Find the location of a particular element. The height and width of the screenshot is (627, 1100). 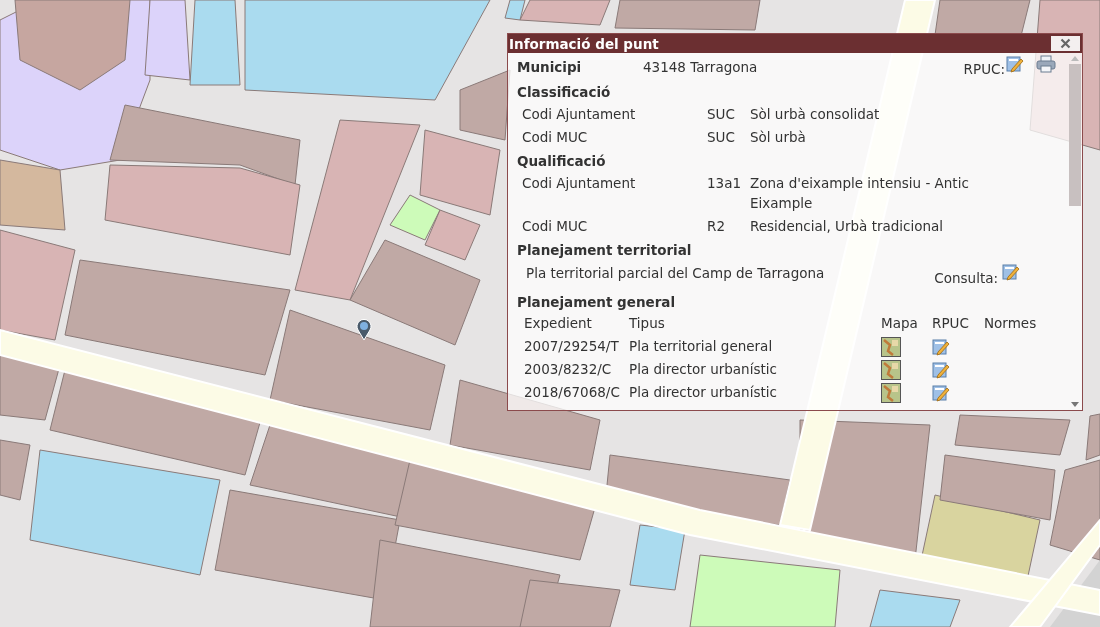

column-header: Tipus is located at coordinates (647, 323).